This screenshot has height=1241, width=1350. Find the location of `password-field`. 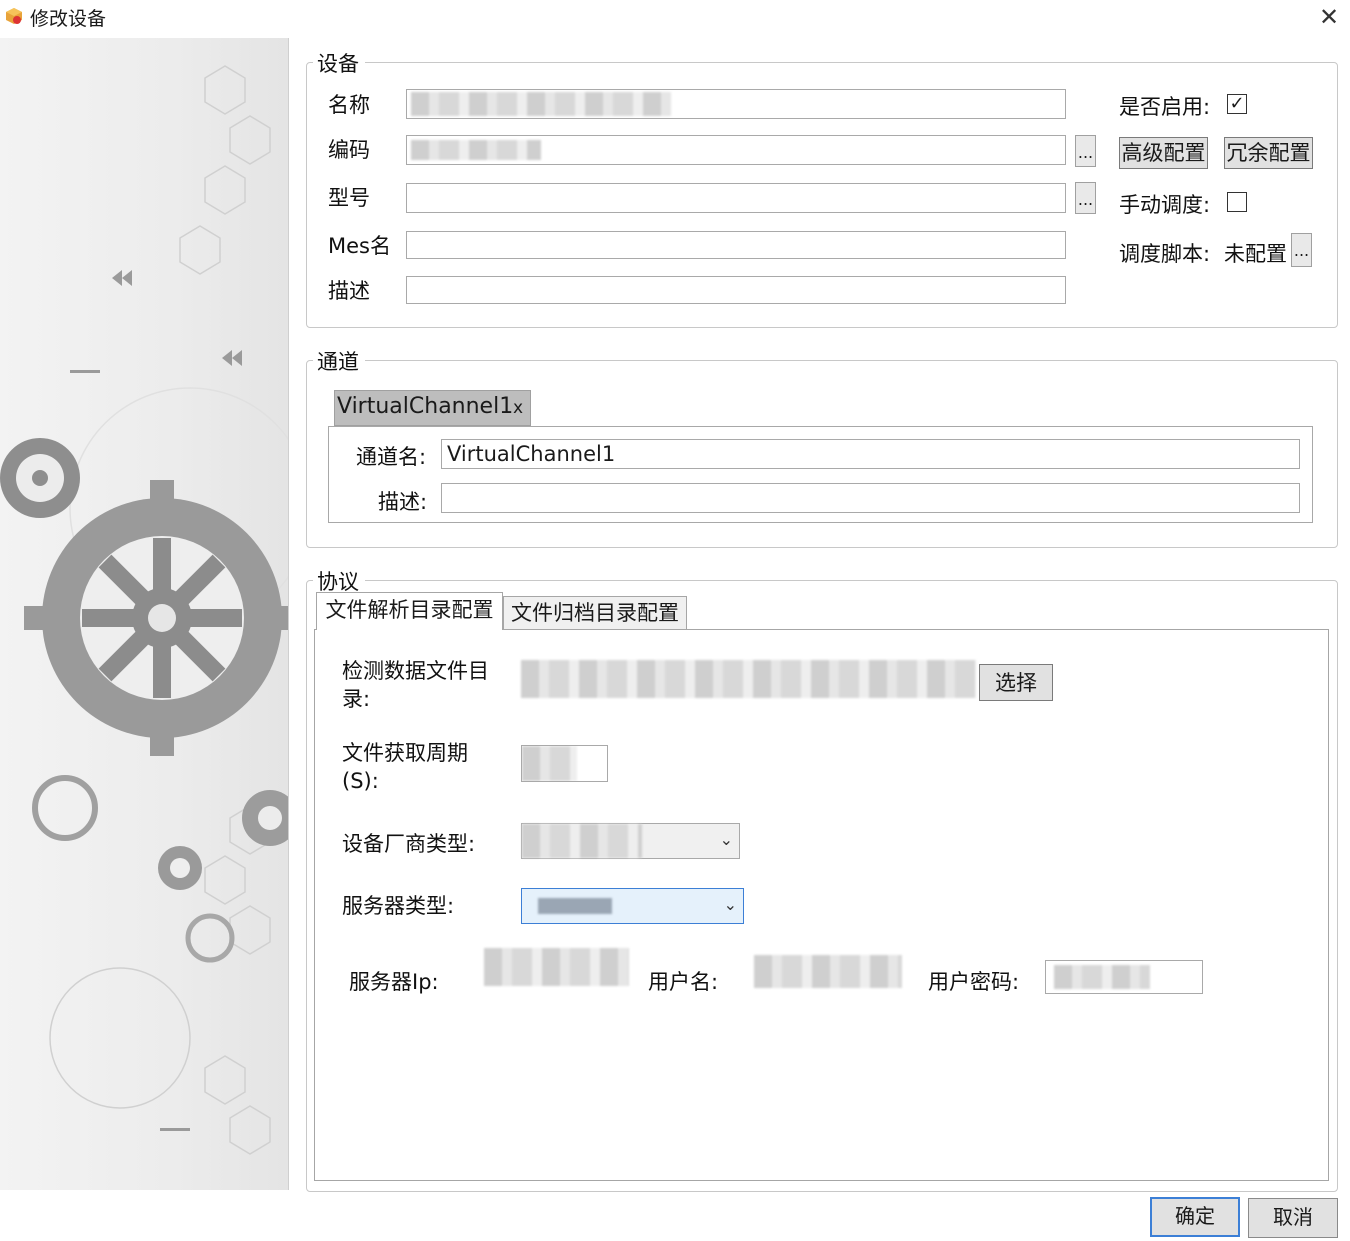

password-field is located at coordinates (1124, 977).